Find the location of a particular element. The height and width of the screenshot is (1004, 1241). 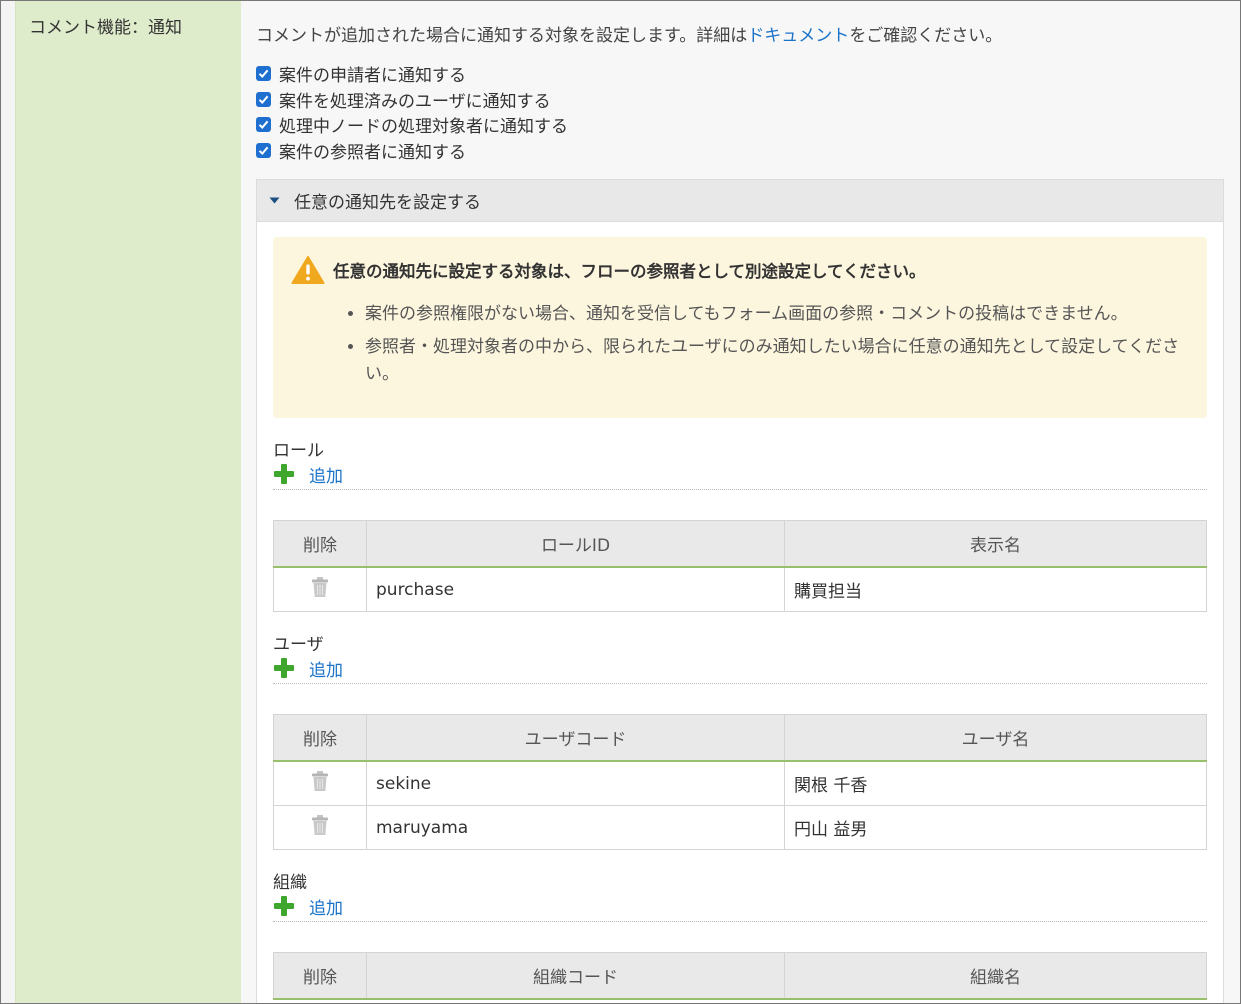

checkbox-notify-applicant: 案件の申請者に通知する is located at coordinates (412, 74).